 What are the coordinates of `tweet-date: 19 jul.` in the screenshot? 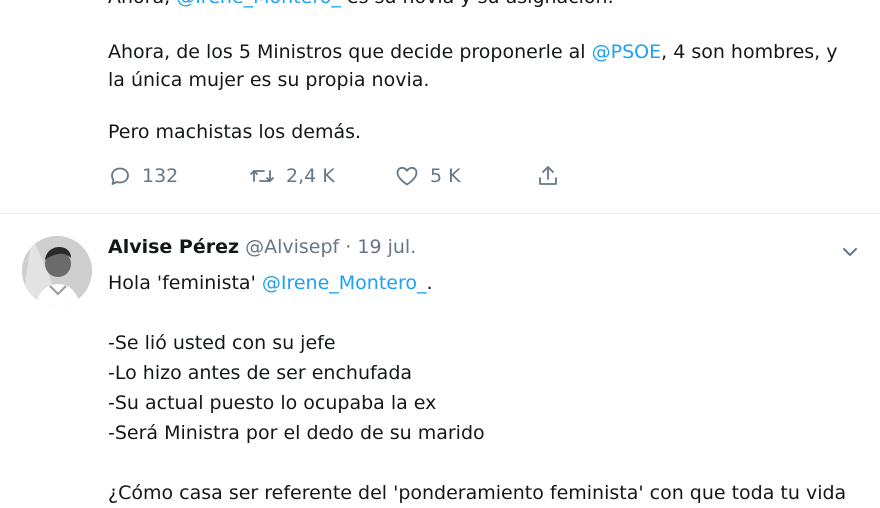 It's located at (386, 247).